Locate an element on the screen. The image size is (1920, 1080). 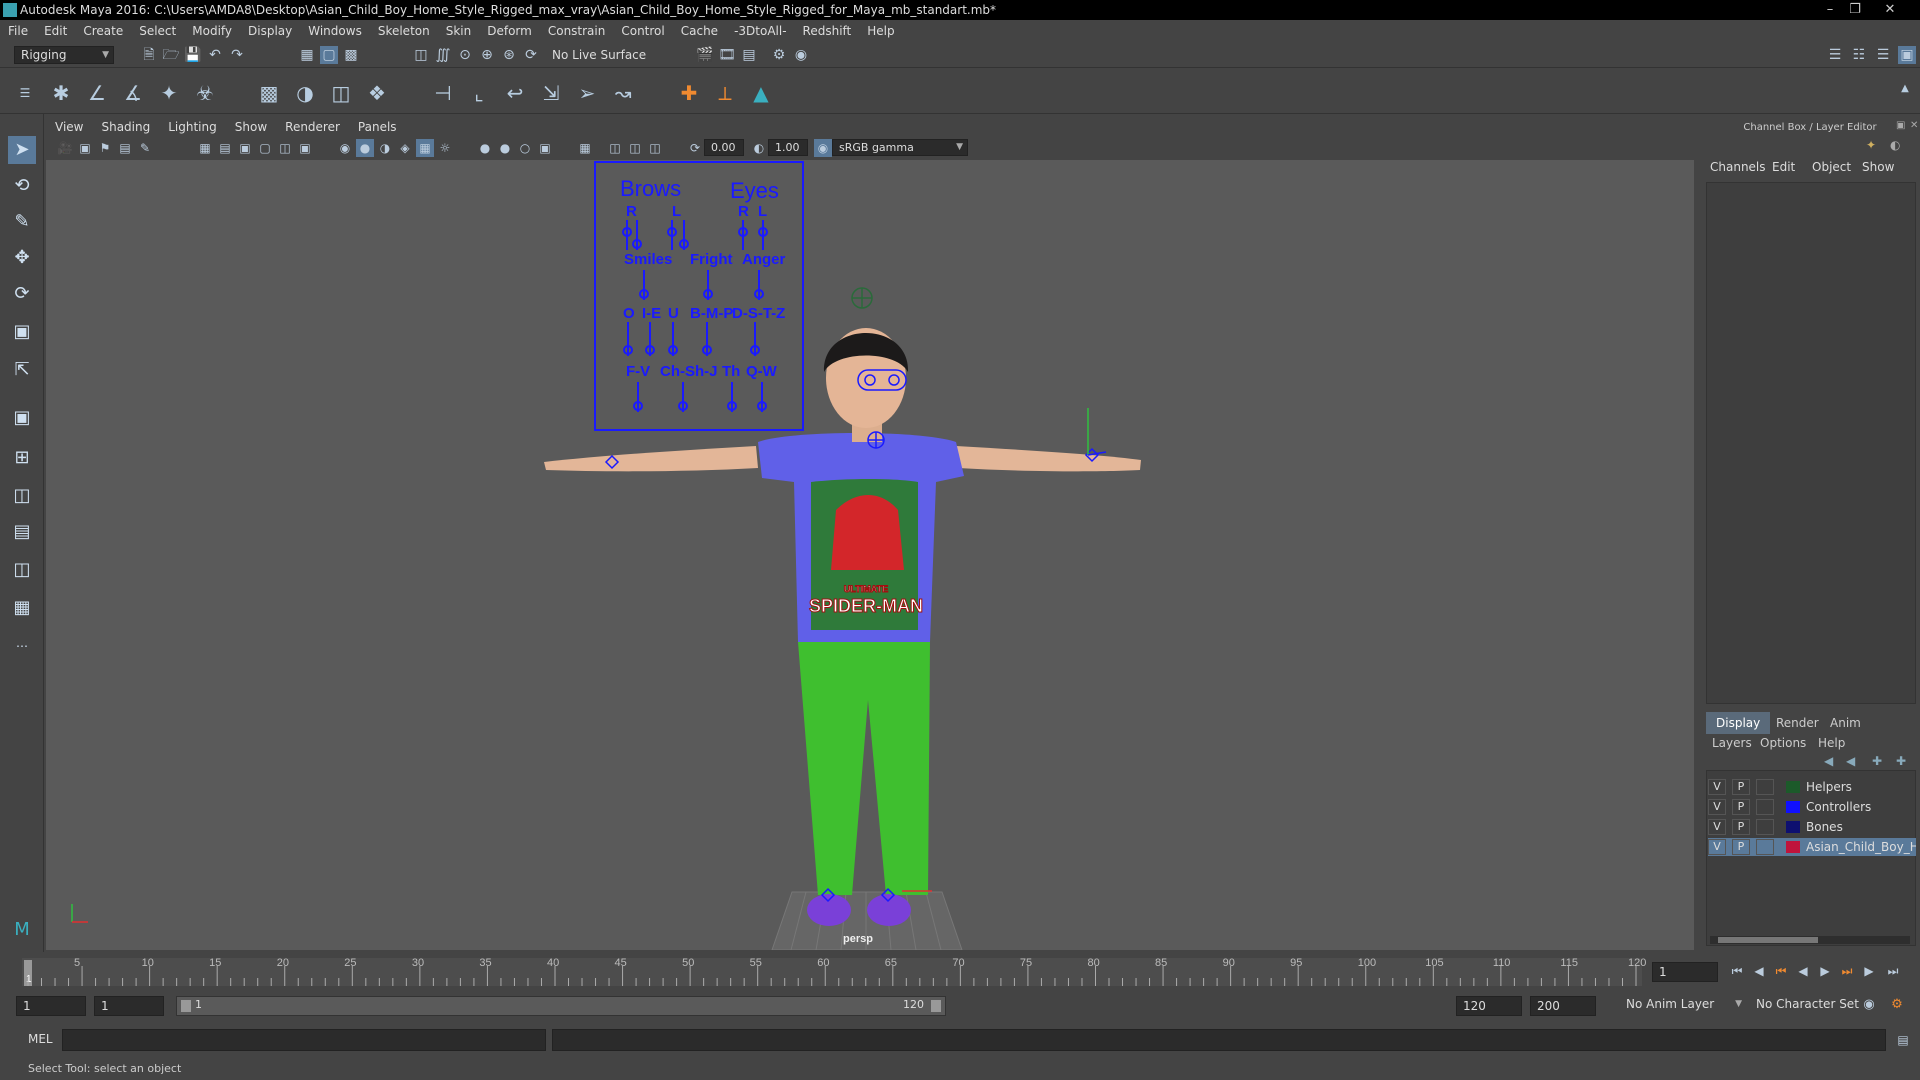
character-set-dropdown: No Character Set is located at coordinates (1810, 1006).